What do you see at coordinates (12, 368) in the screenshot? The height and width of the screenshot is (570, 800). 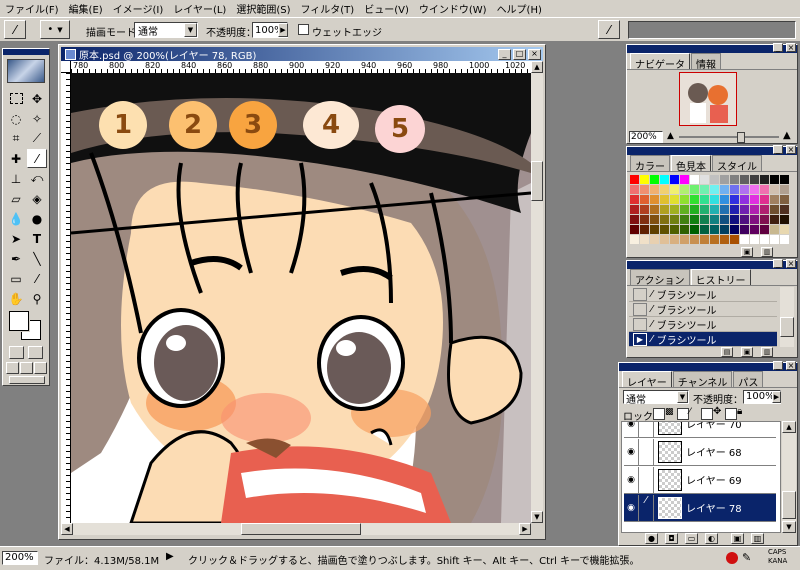 I see `screen-mode-standard-icon` at bounding box center [12, 368].